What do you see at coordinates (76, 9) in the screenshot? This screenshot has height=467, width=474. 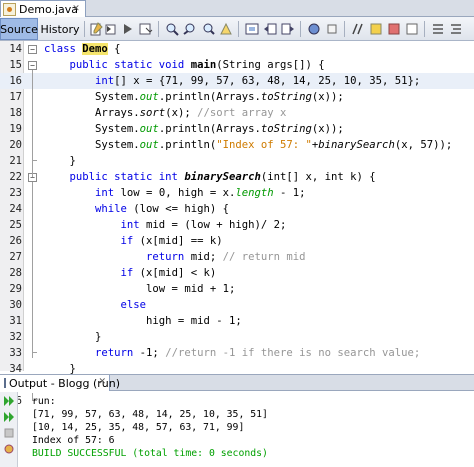 I see `close-tab-icon: ✕` at bounding box center [76, 9].